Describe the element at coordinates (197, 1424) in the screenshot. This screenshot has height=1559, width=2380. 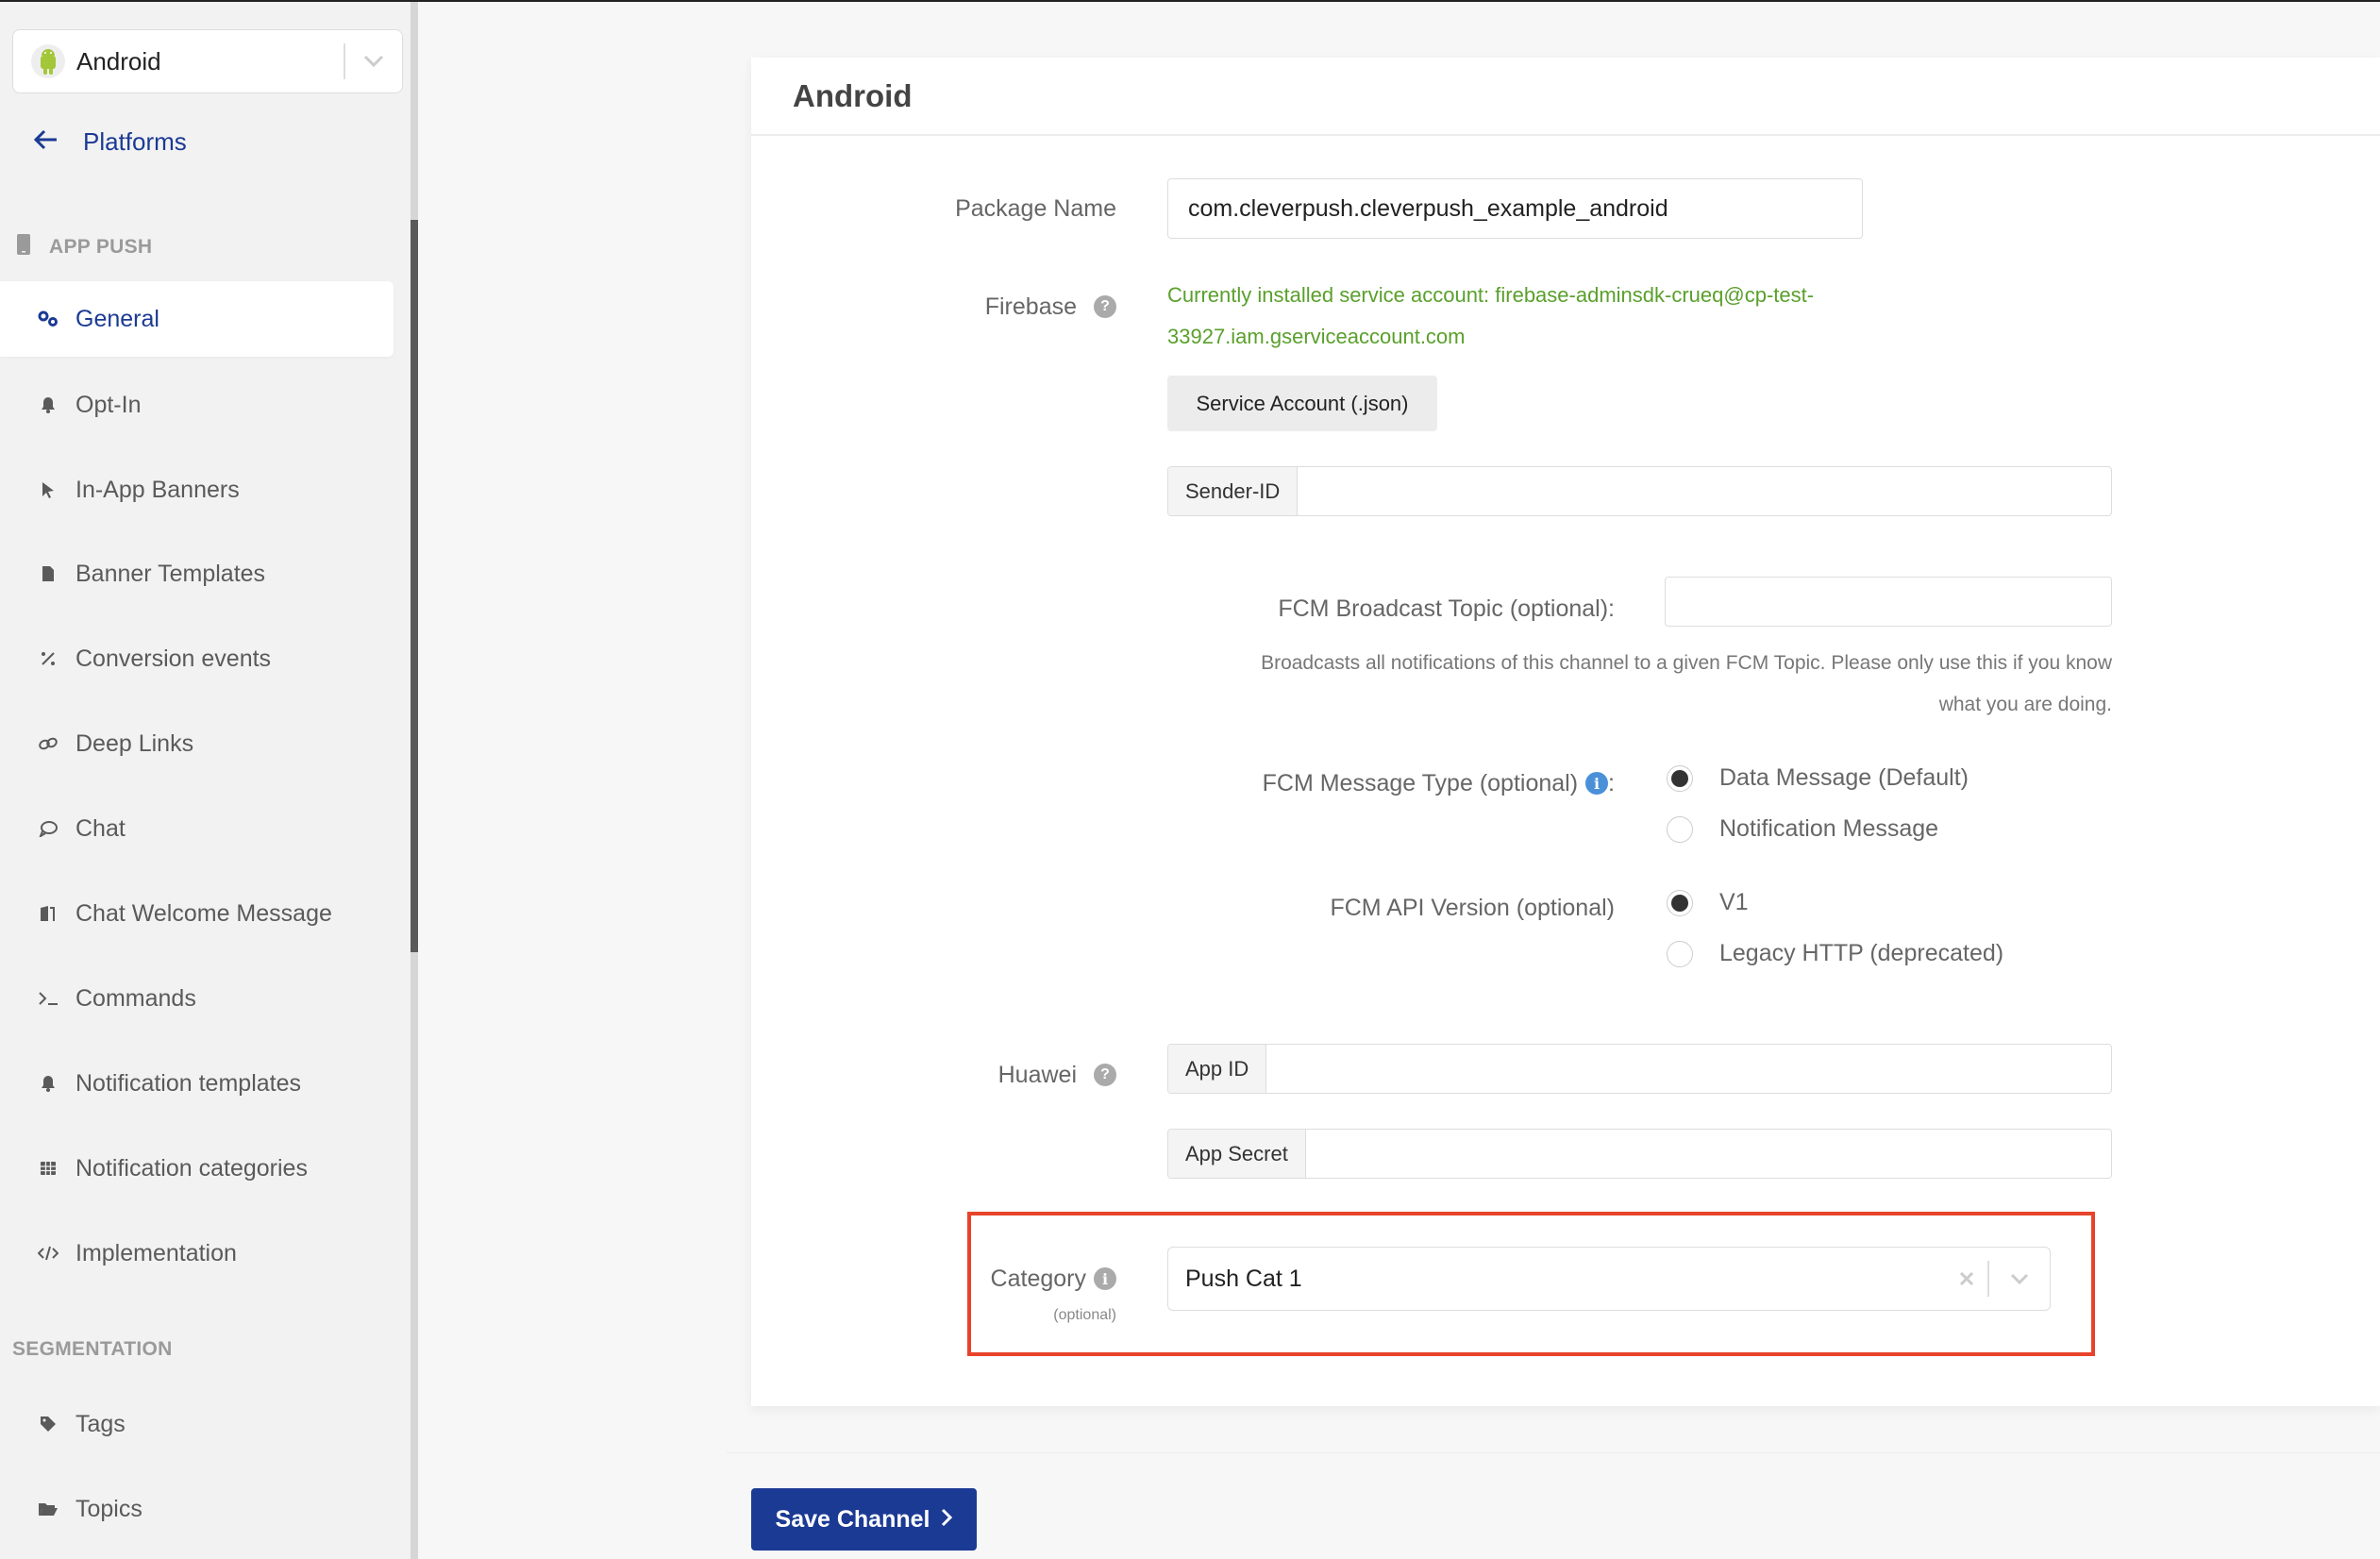
I see `sidebar-item-tags: Tags` at that location.